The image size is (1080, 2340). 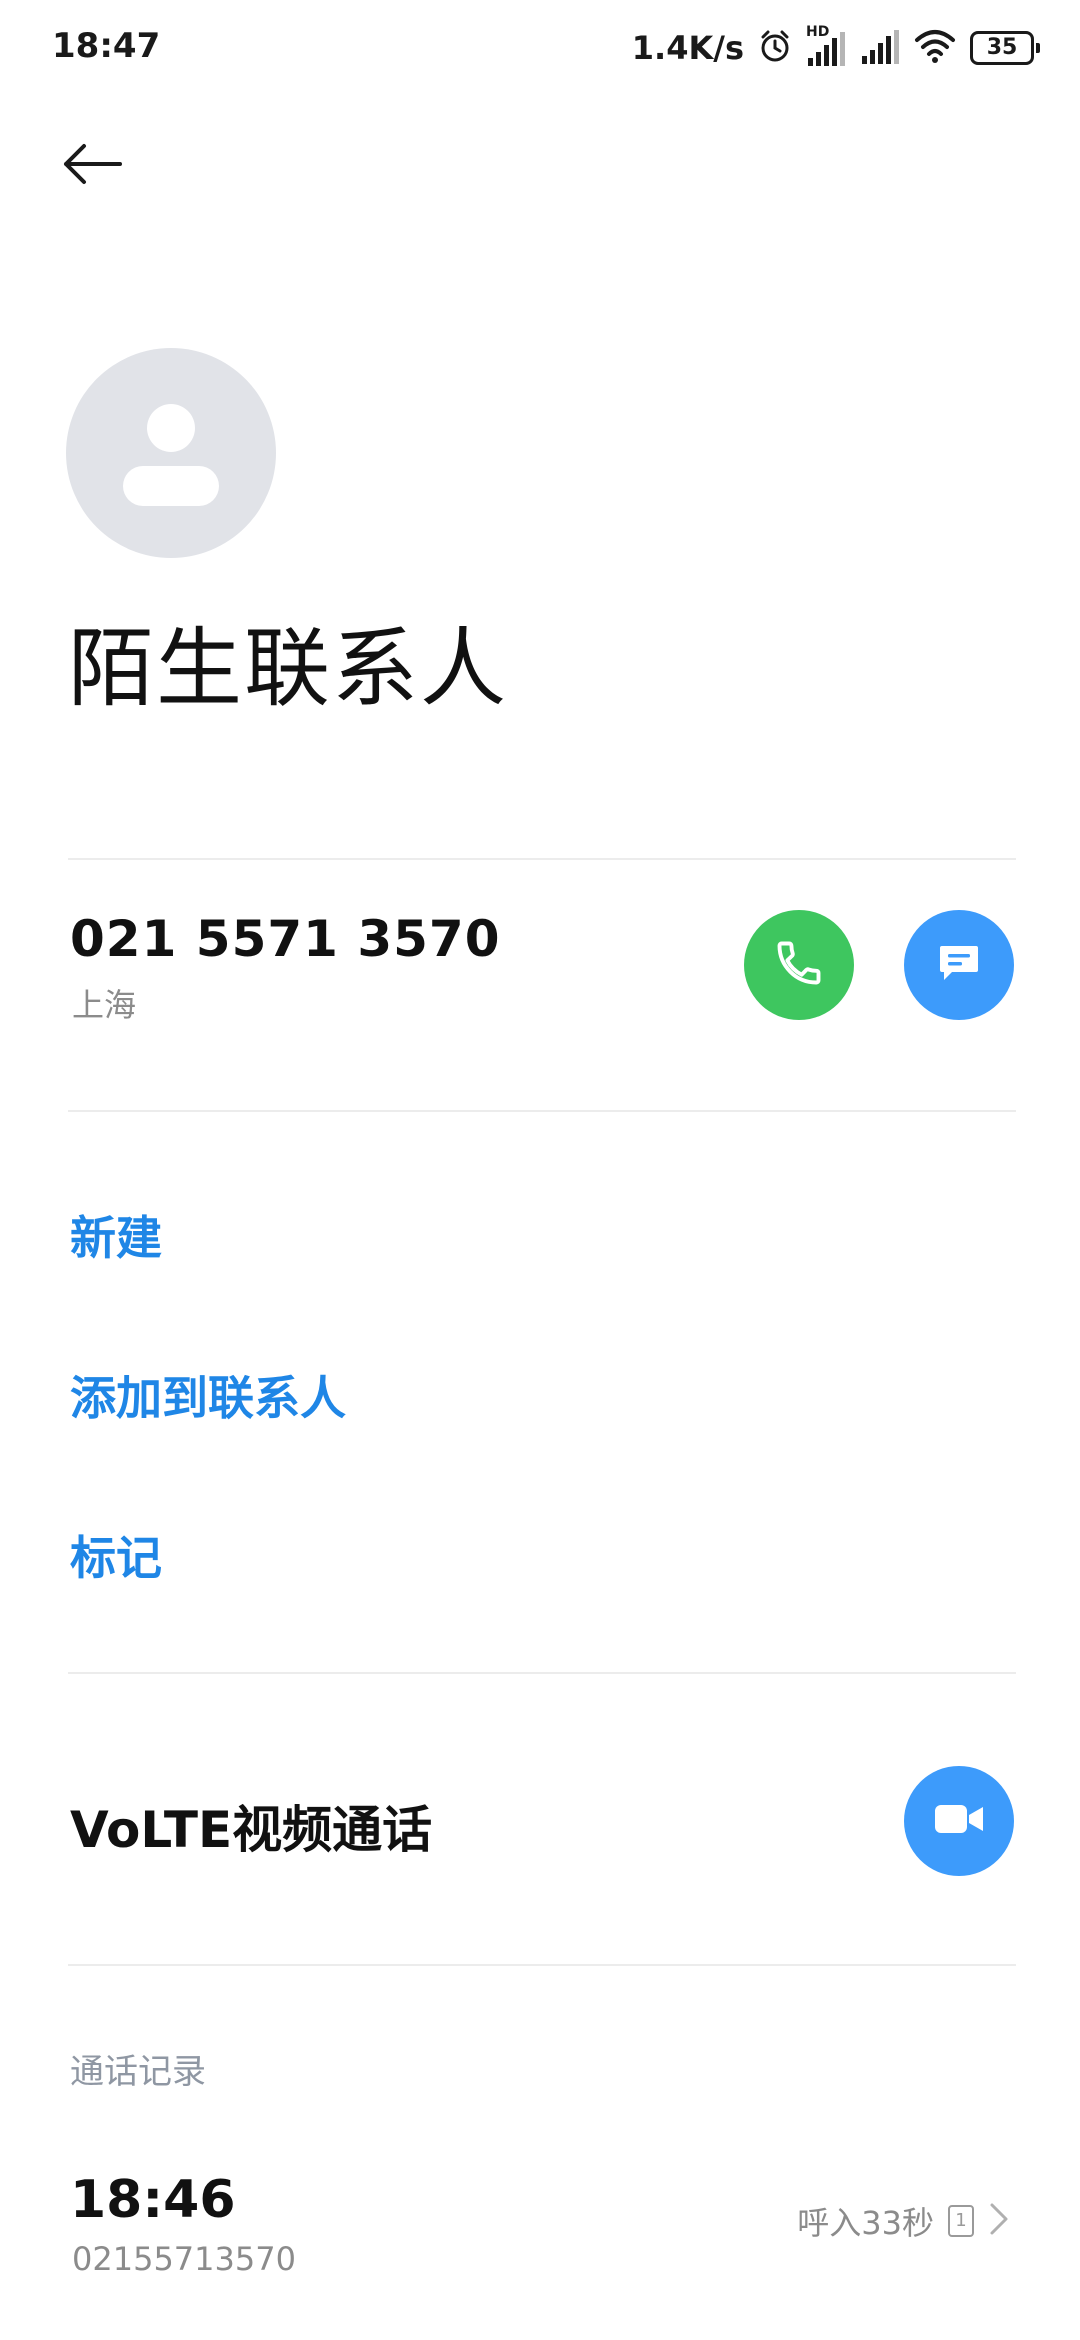 What do you see at coordinates (1038, 48) in the screenshot?
I see `battery-tip` at bounding box center [1038, 48].